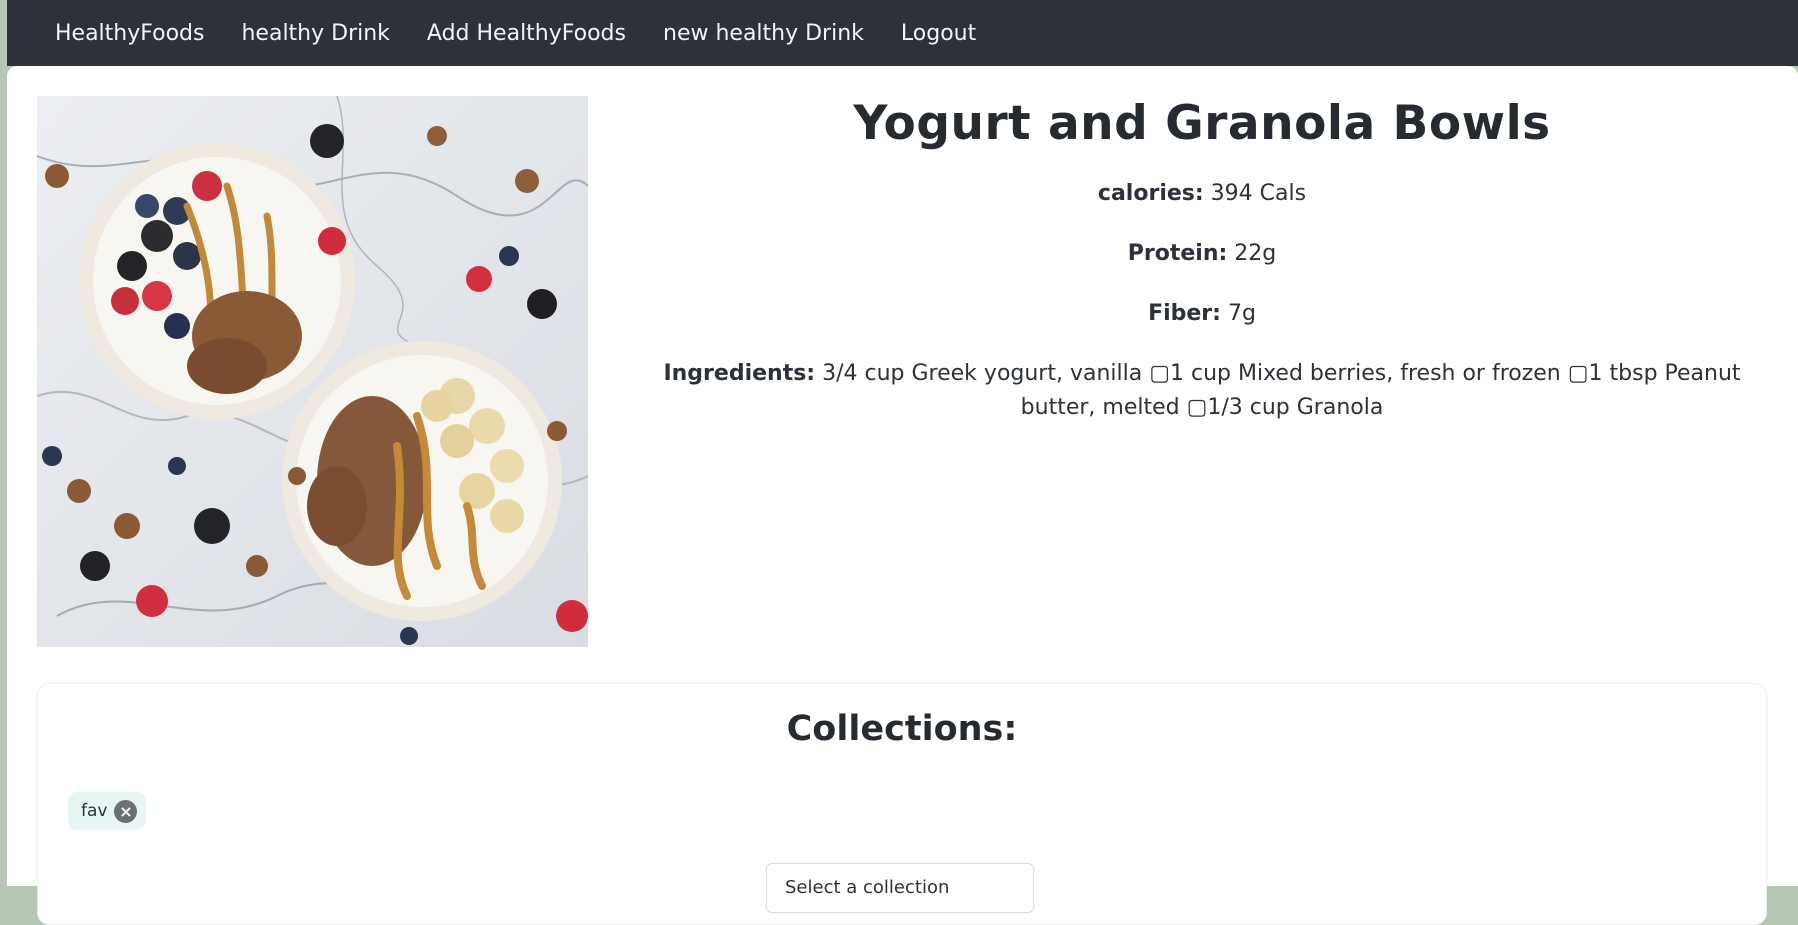 This screenshot has height=925, width=1798. Describe the element at coordinates (938, 33) in the screenshot. I see `nav-link-logout: Logout` at that location.